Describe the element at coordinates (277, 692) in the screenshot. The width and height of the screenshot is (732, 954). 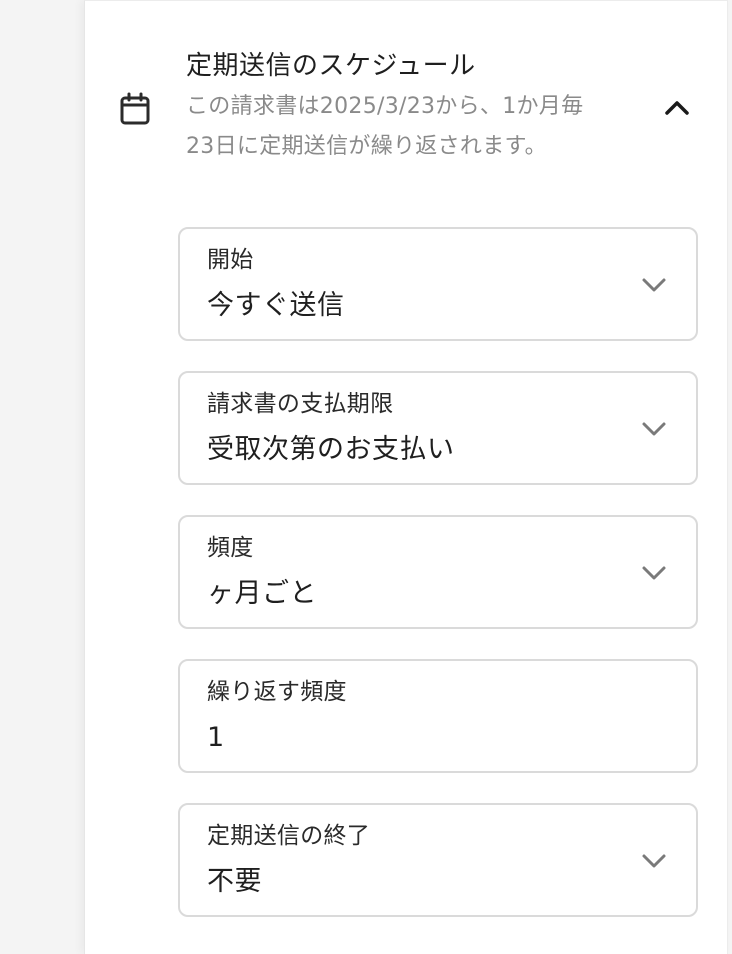
I see `repeat-frequency-label: 繰り返す頻度` at that location.